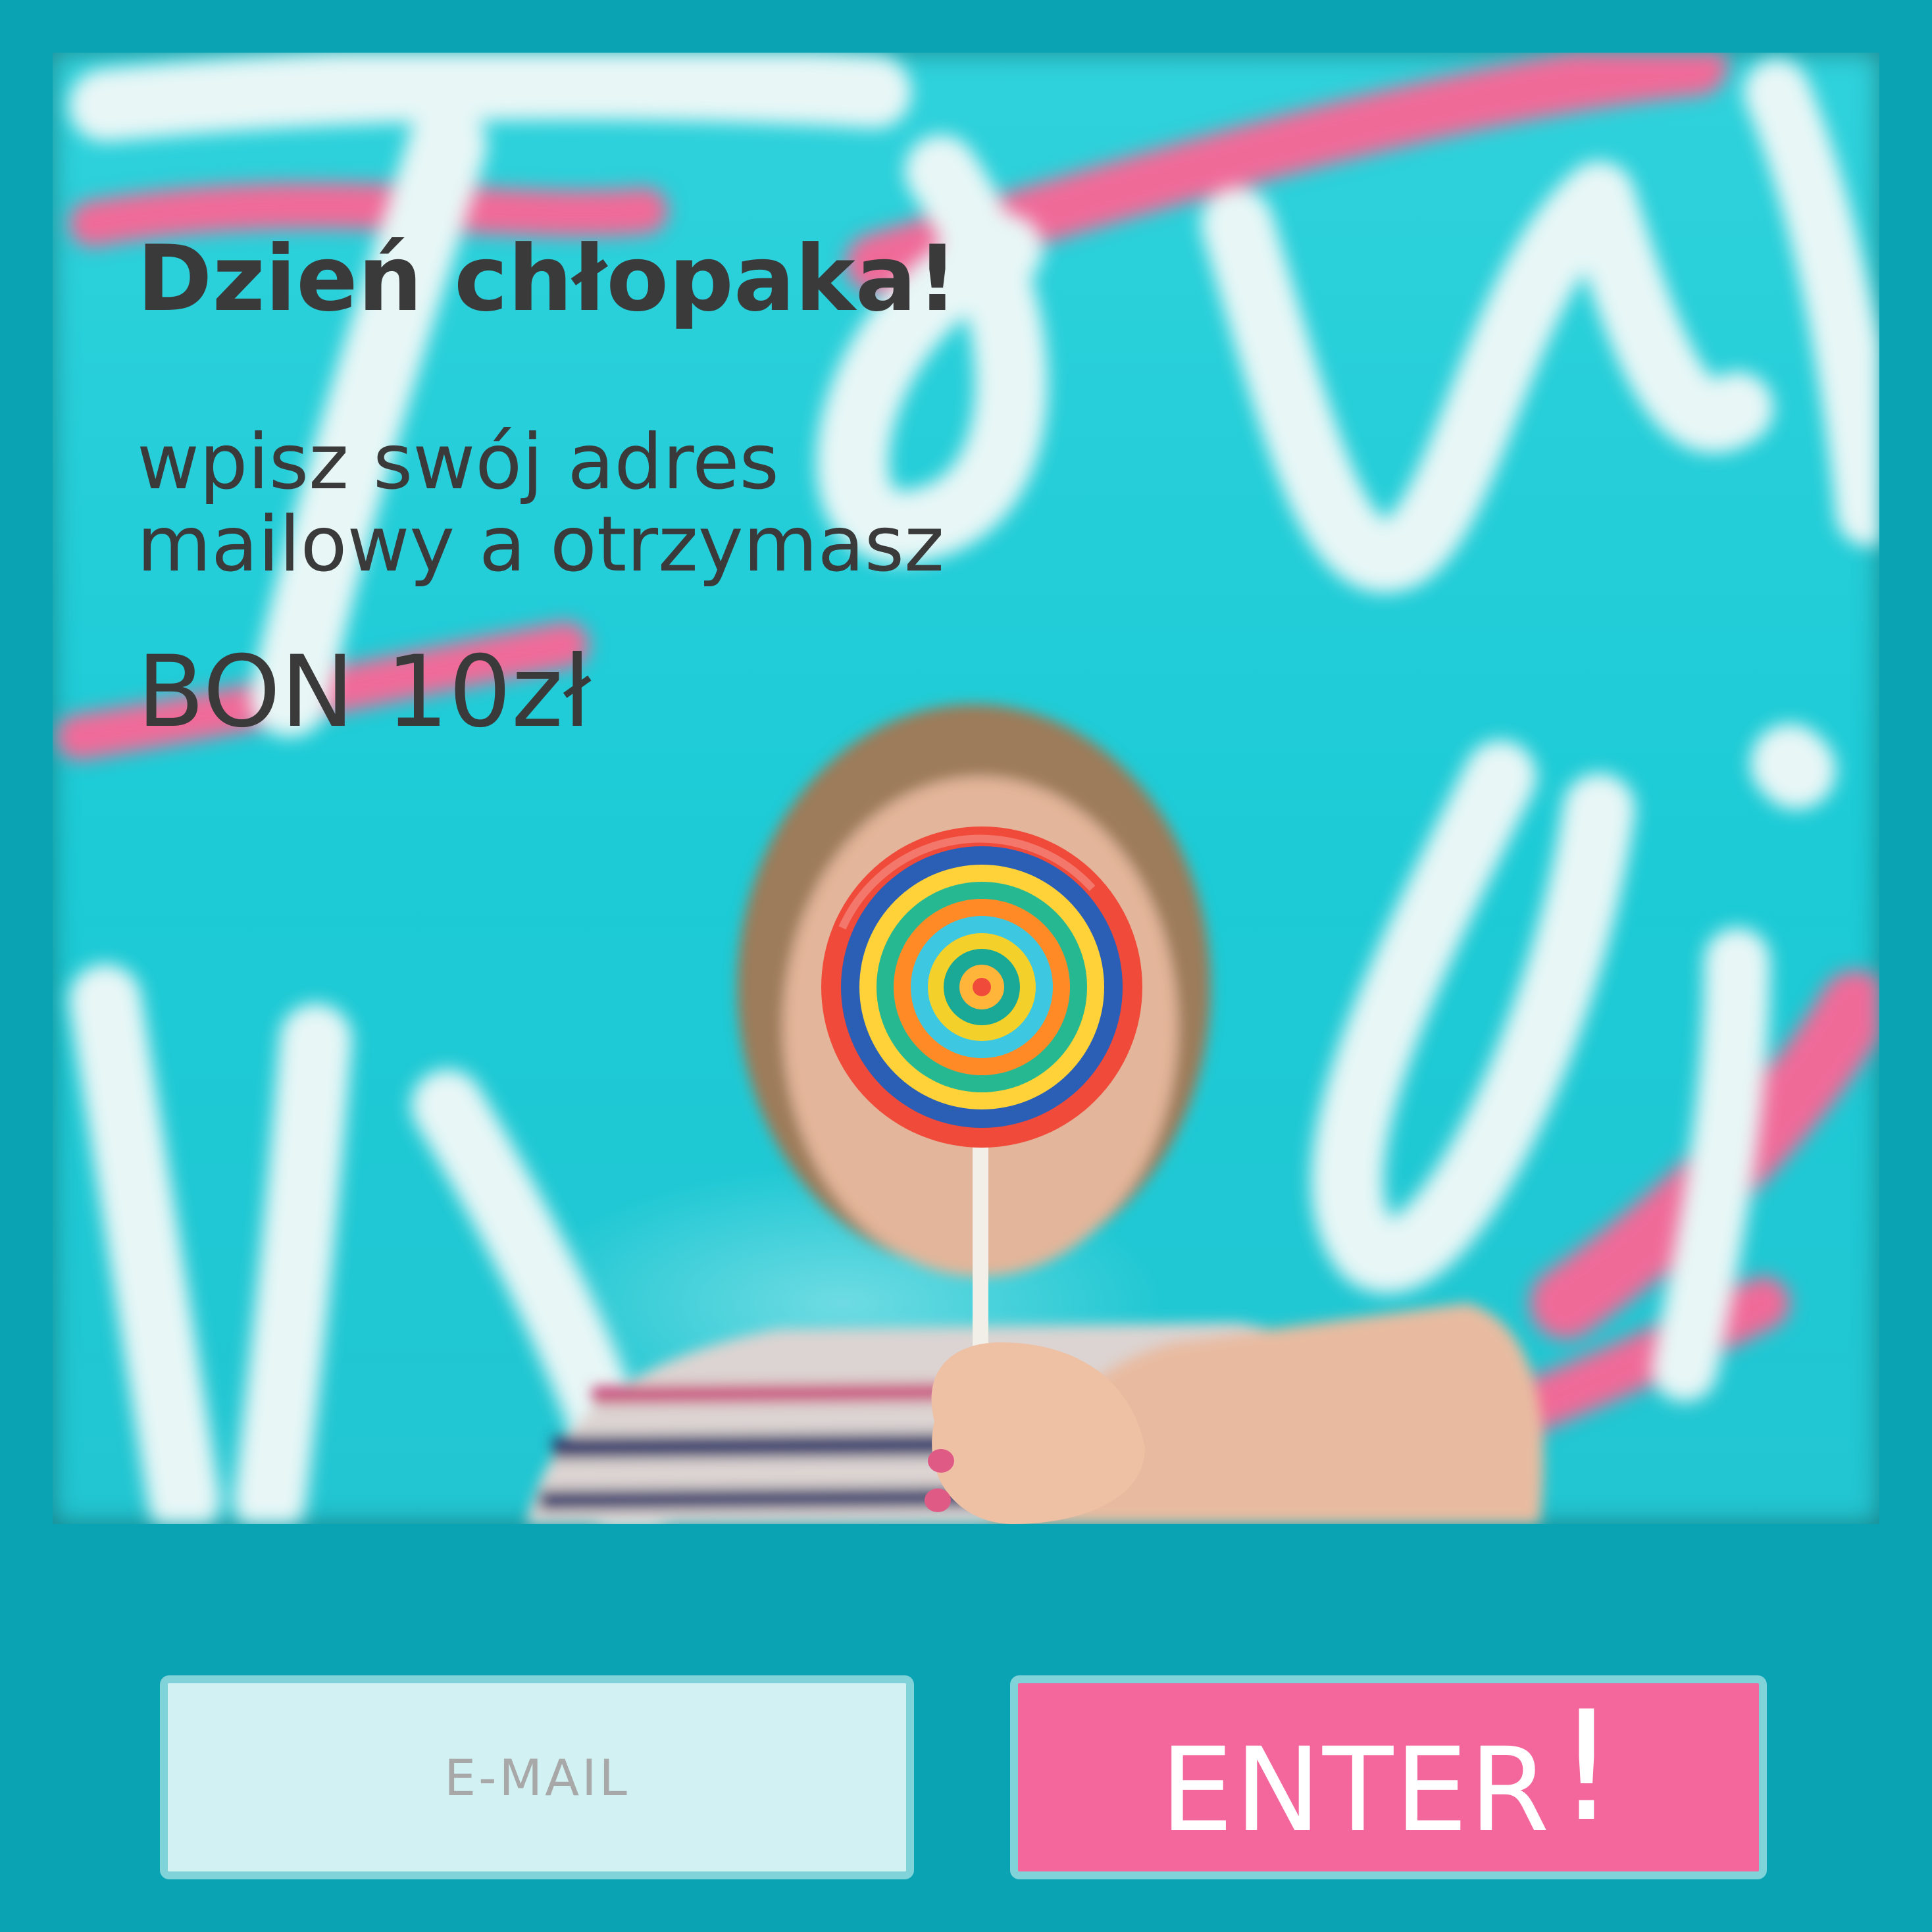 The image size is (1932, 1932). I want to click on enter-button-exclamation: !, so click(1586, 1767).